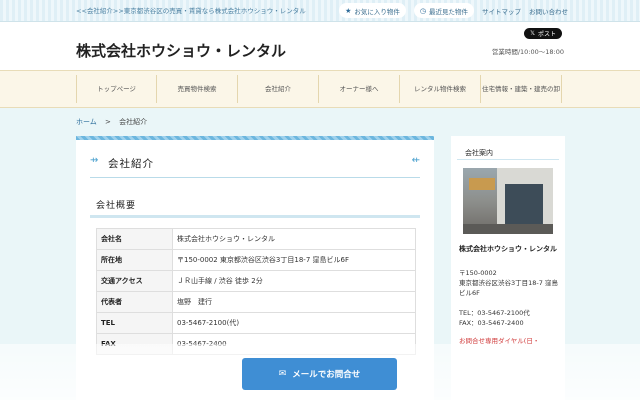 This screenshot has height=400, width=640. Describe the element at coordinates (320, 46) in the screenshot. I see `site-header: 株式会社ホウショウ・レンタル 𝕏 ポスト 営業時間/10:00～18:00` at that location.